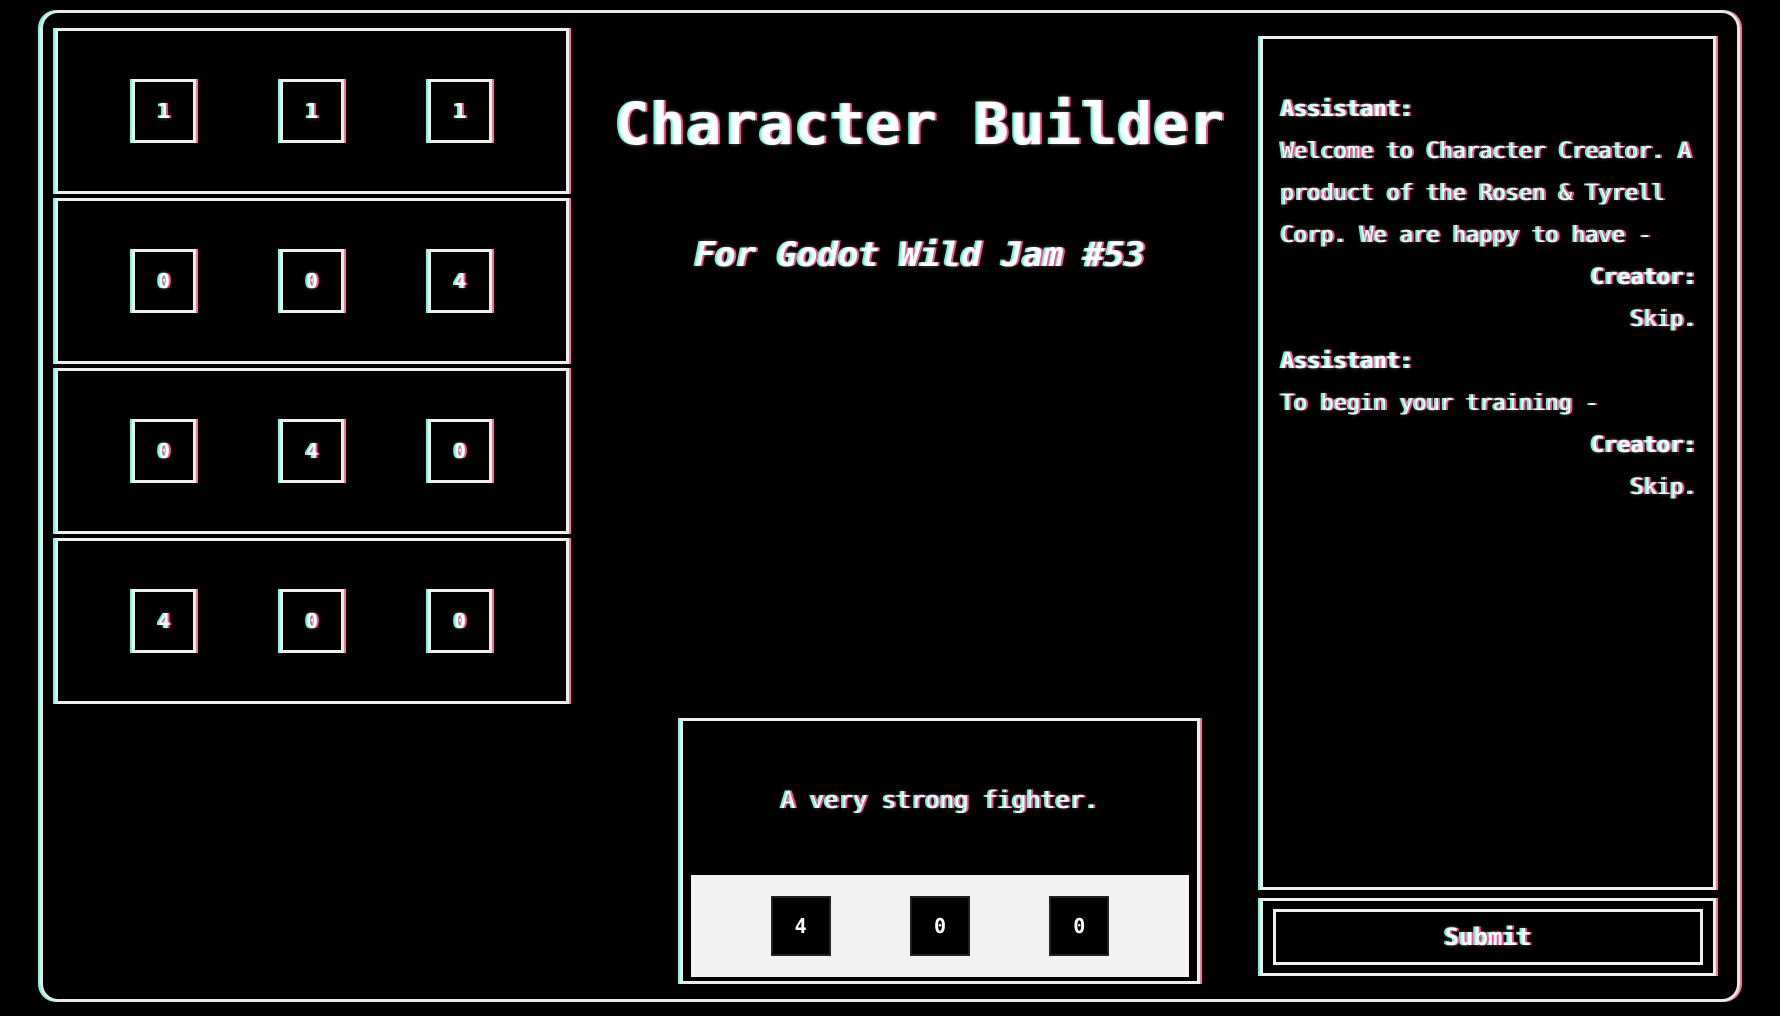 The height and width of the screenshot is (1016, 1780). What do you see at coordinates (920, 124) in the screenshot?
I see `game-title: Character Builder` at bounding box center [920, 124].